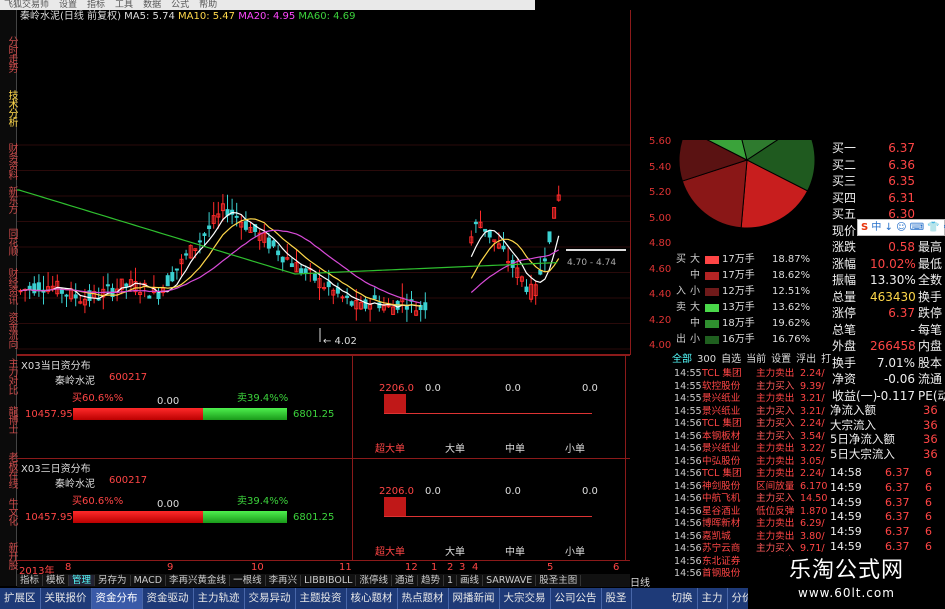 Image resolution: width=945 pixels, height=609 pixels. Describe the element at coordinates (887, 297) in the screenshot. I see `quote-row: 总量 463430 换手` at that location.